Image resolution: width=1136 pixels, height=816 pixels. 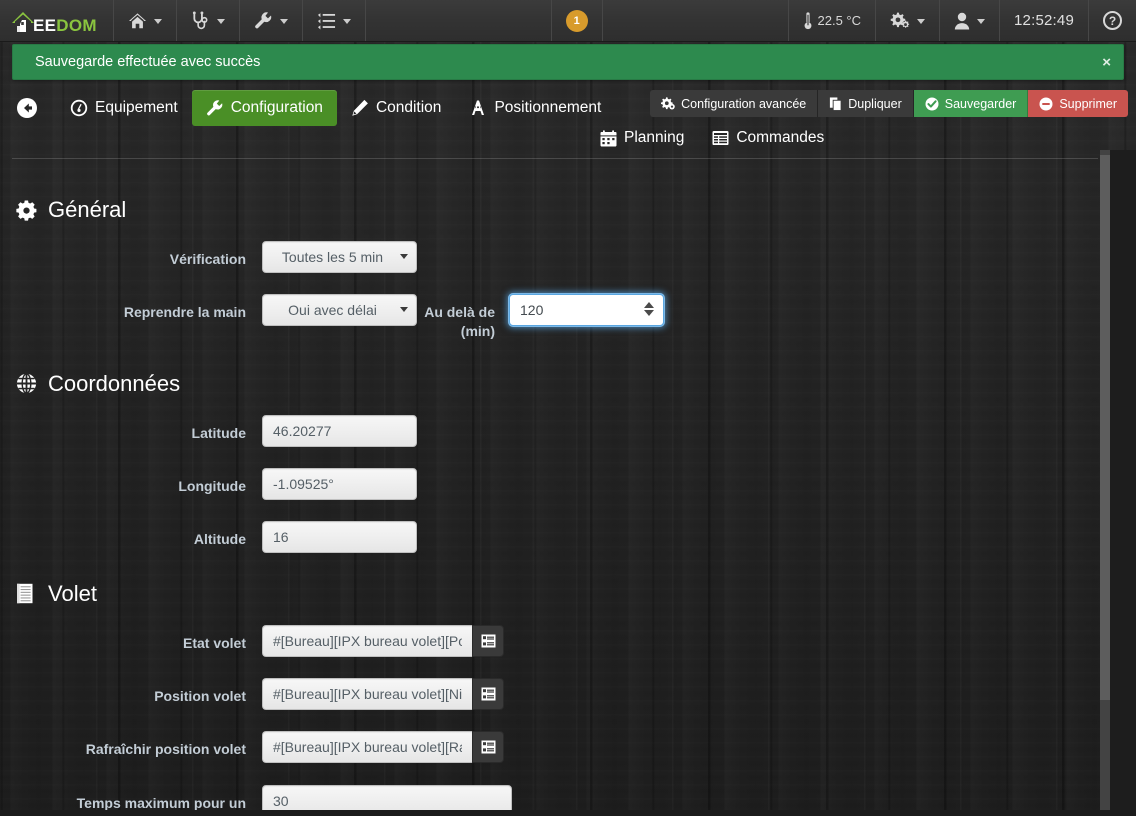 What do you see at coordinates (550, 210) in the screenshot?
I see `section-general-header: Général` at bounding box center [550, 210].